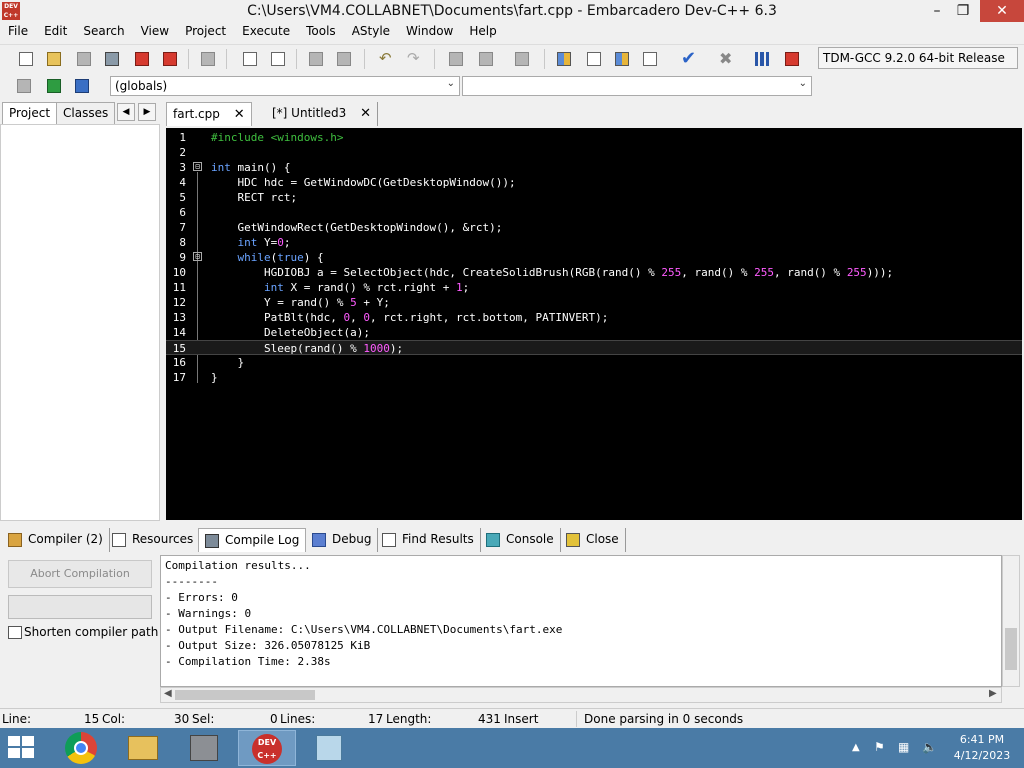 This screenshot has height=768, width=1024. I want to click on find-button, so click(250, 59).